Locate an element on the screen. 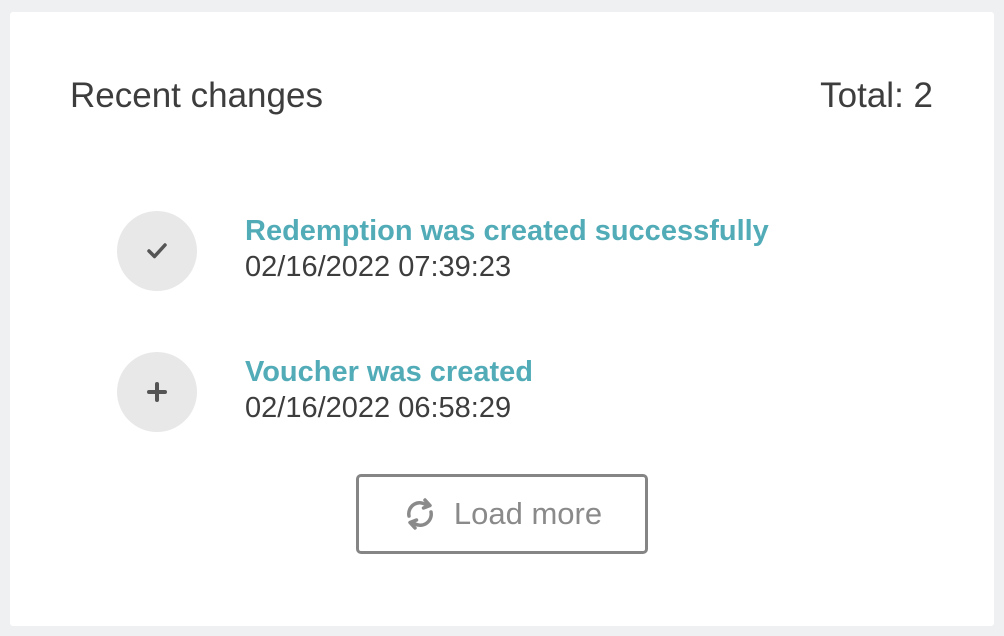 The height and width of the screenshot is (636, 1004). load-more-button: Load more is located at coordinates (502, 514).